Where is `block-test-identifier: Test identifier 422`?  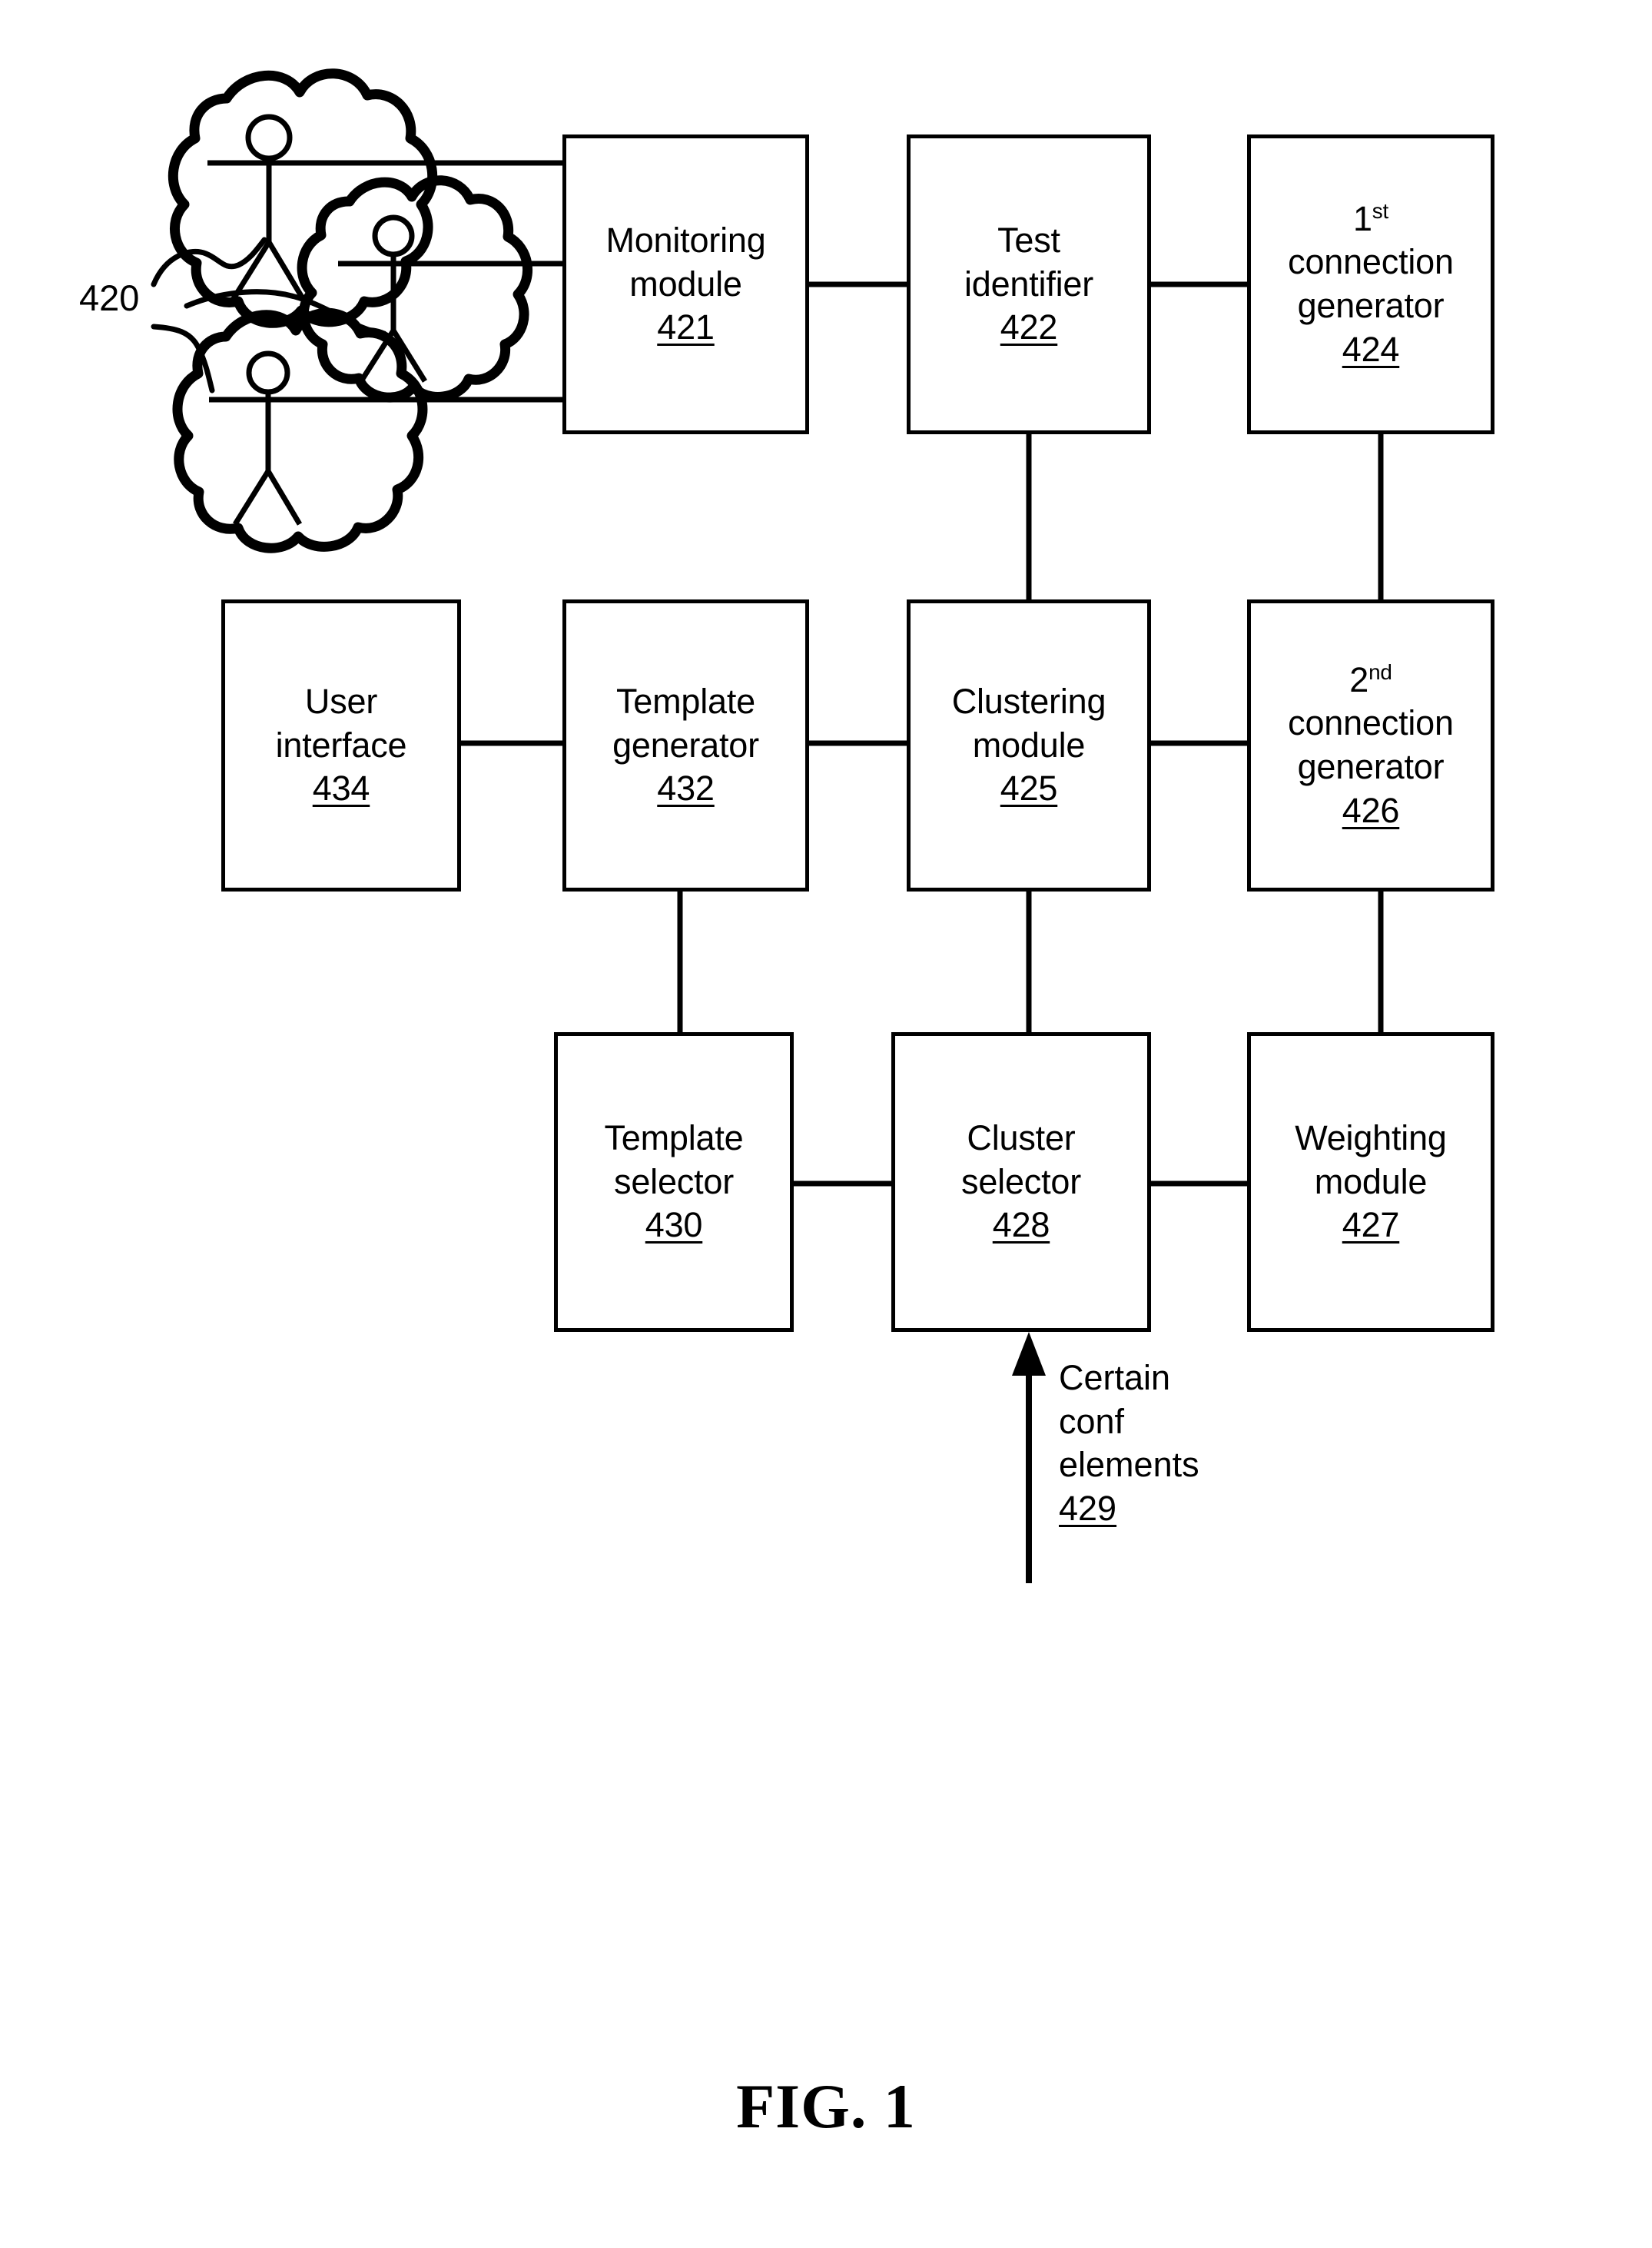
block-test-identifier: Test identifier 422 is located at coordinates (1029, 284).